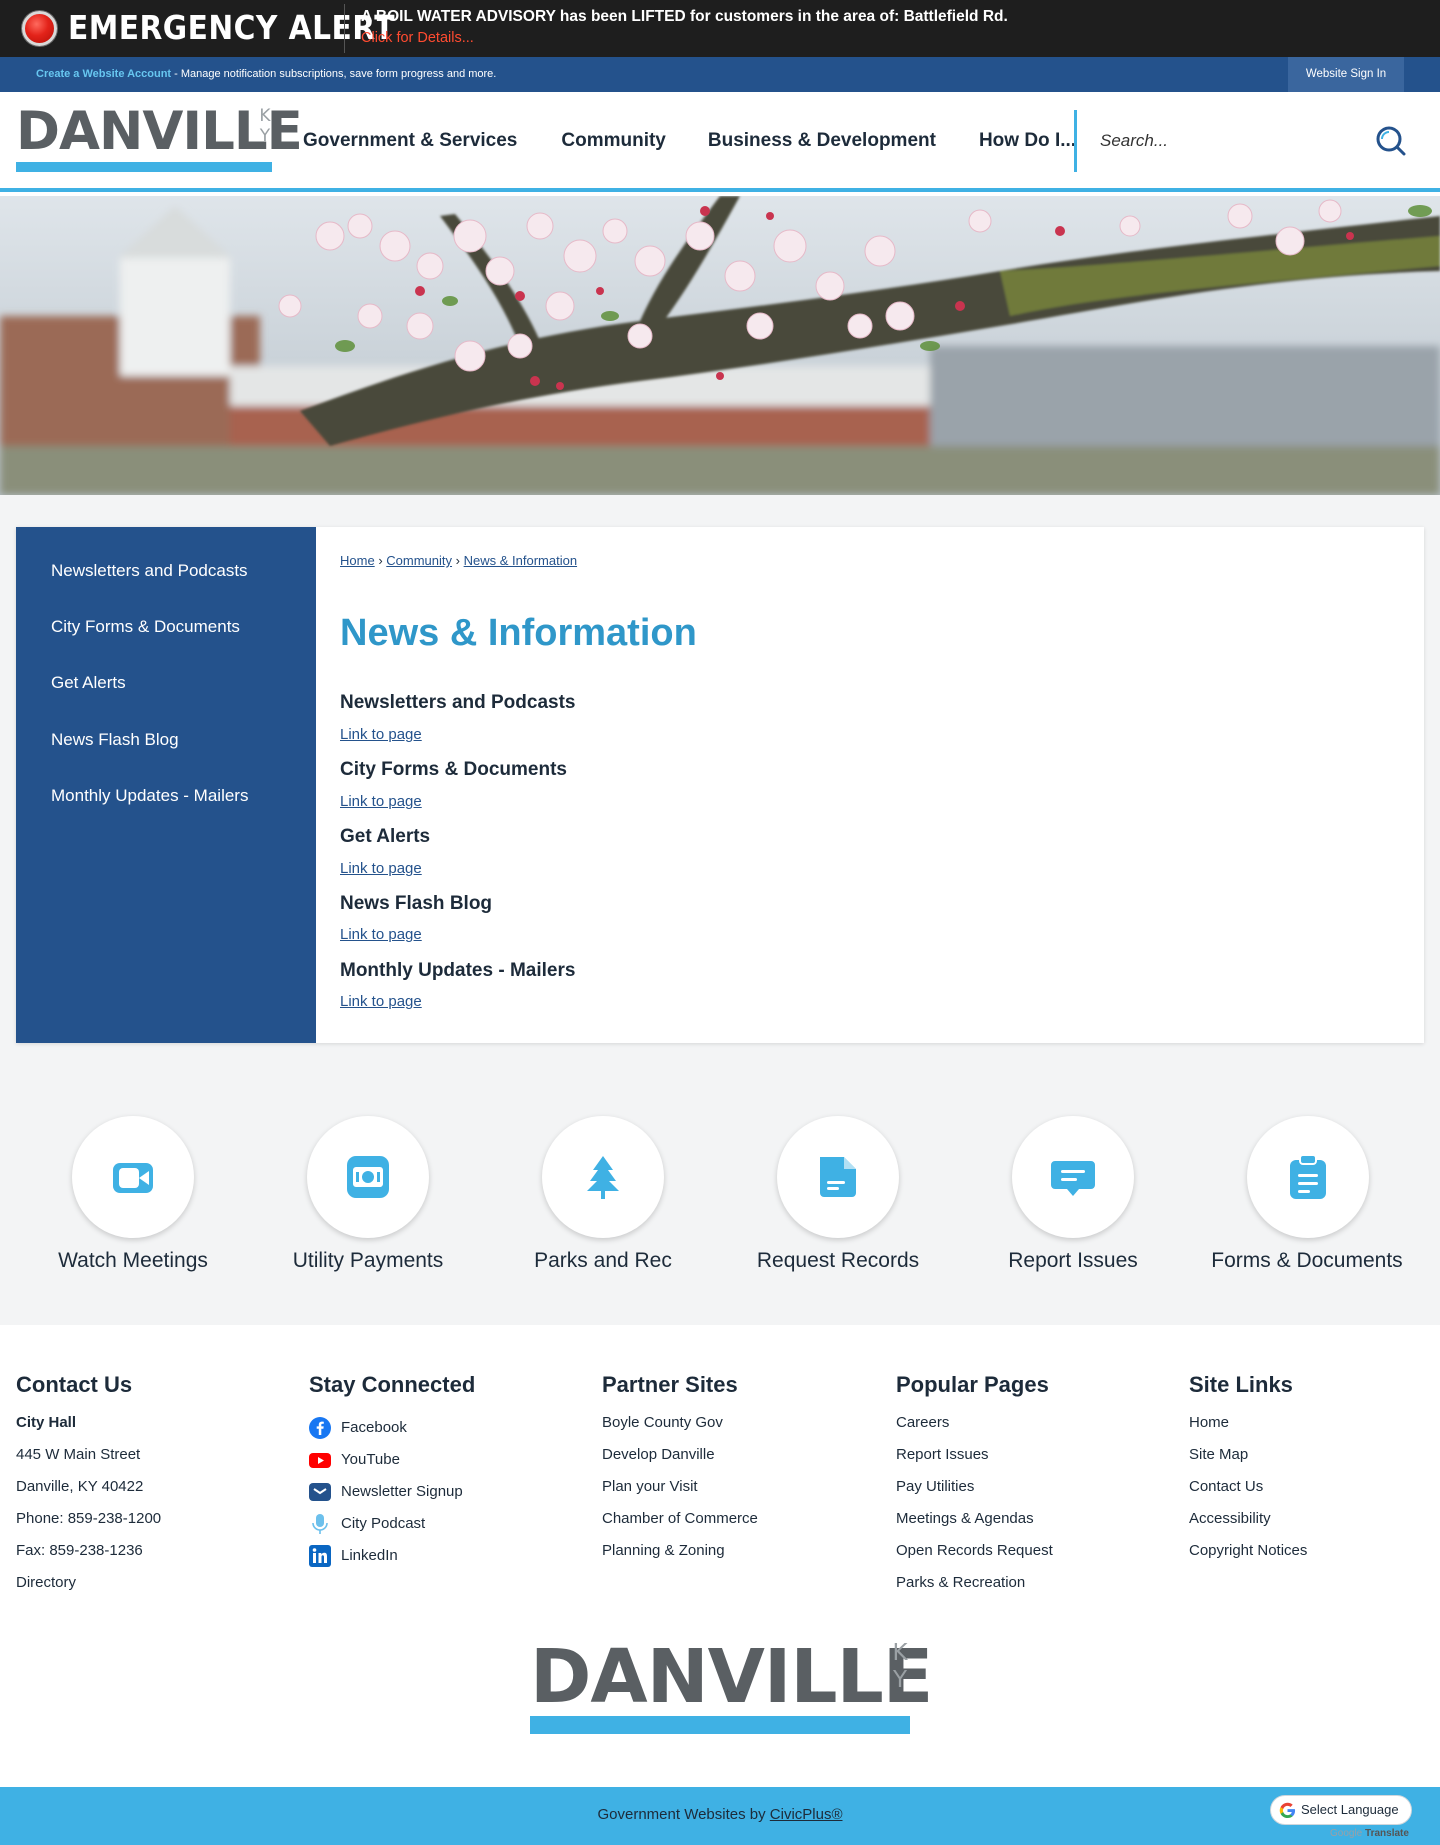  I want to click on site-link: Copyright Notices, so click(1248, 1556).